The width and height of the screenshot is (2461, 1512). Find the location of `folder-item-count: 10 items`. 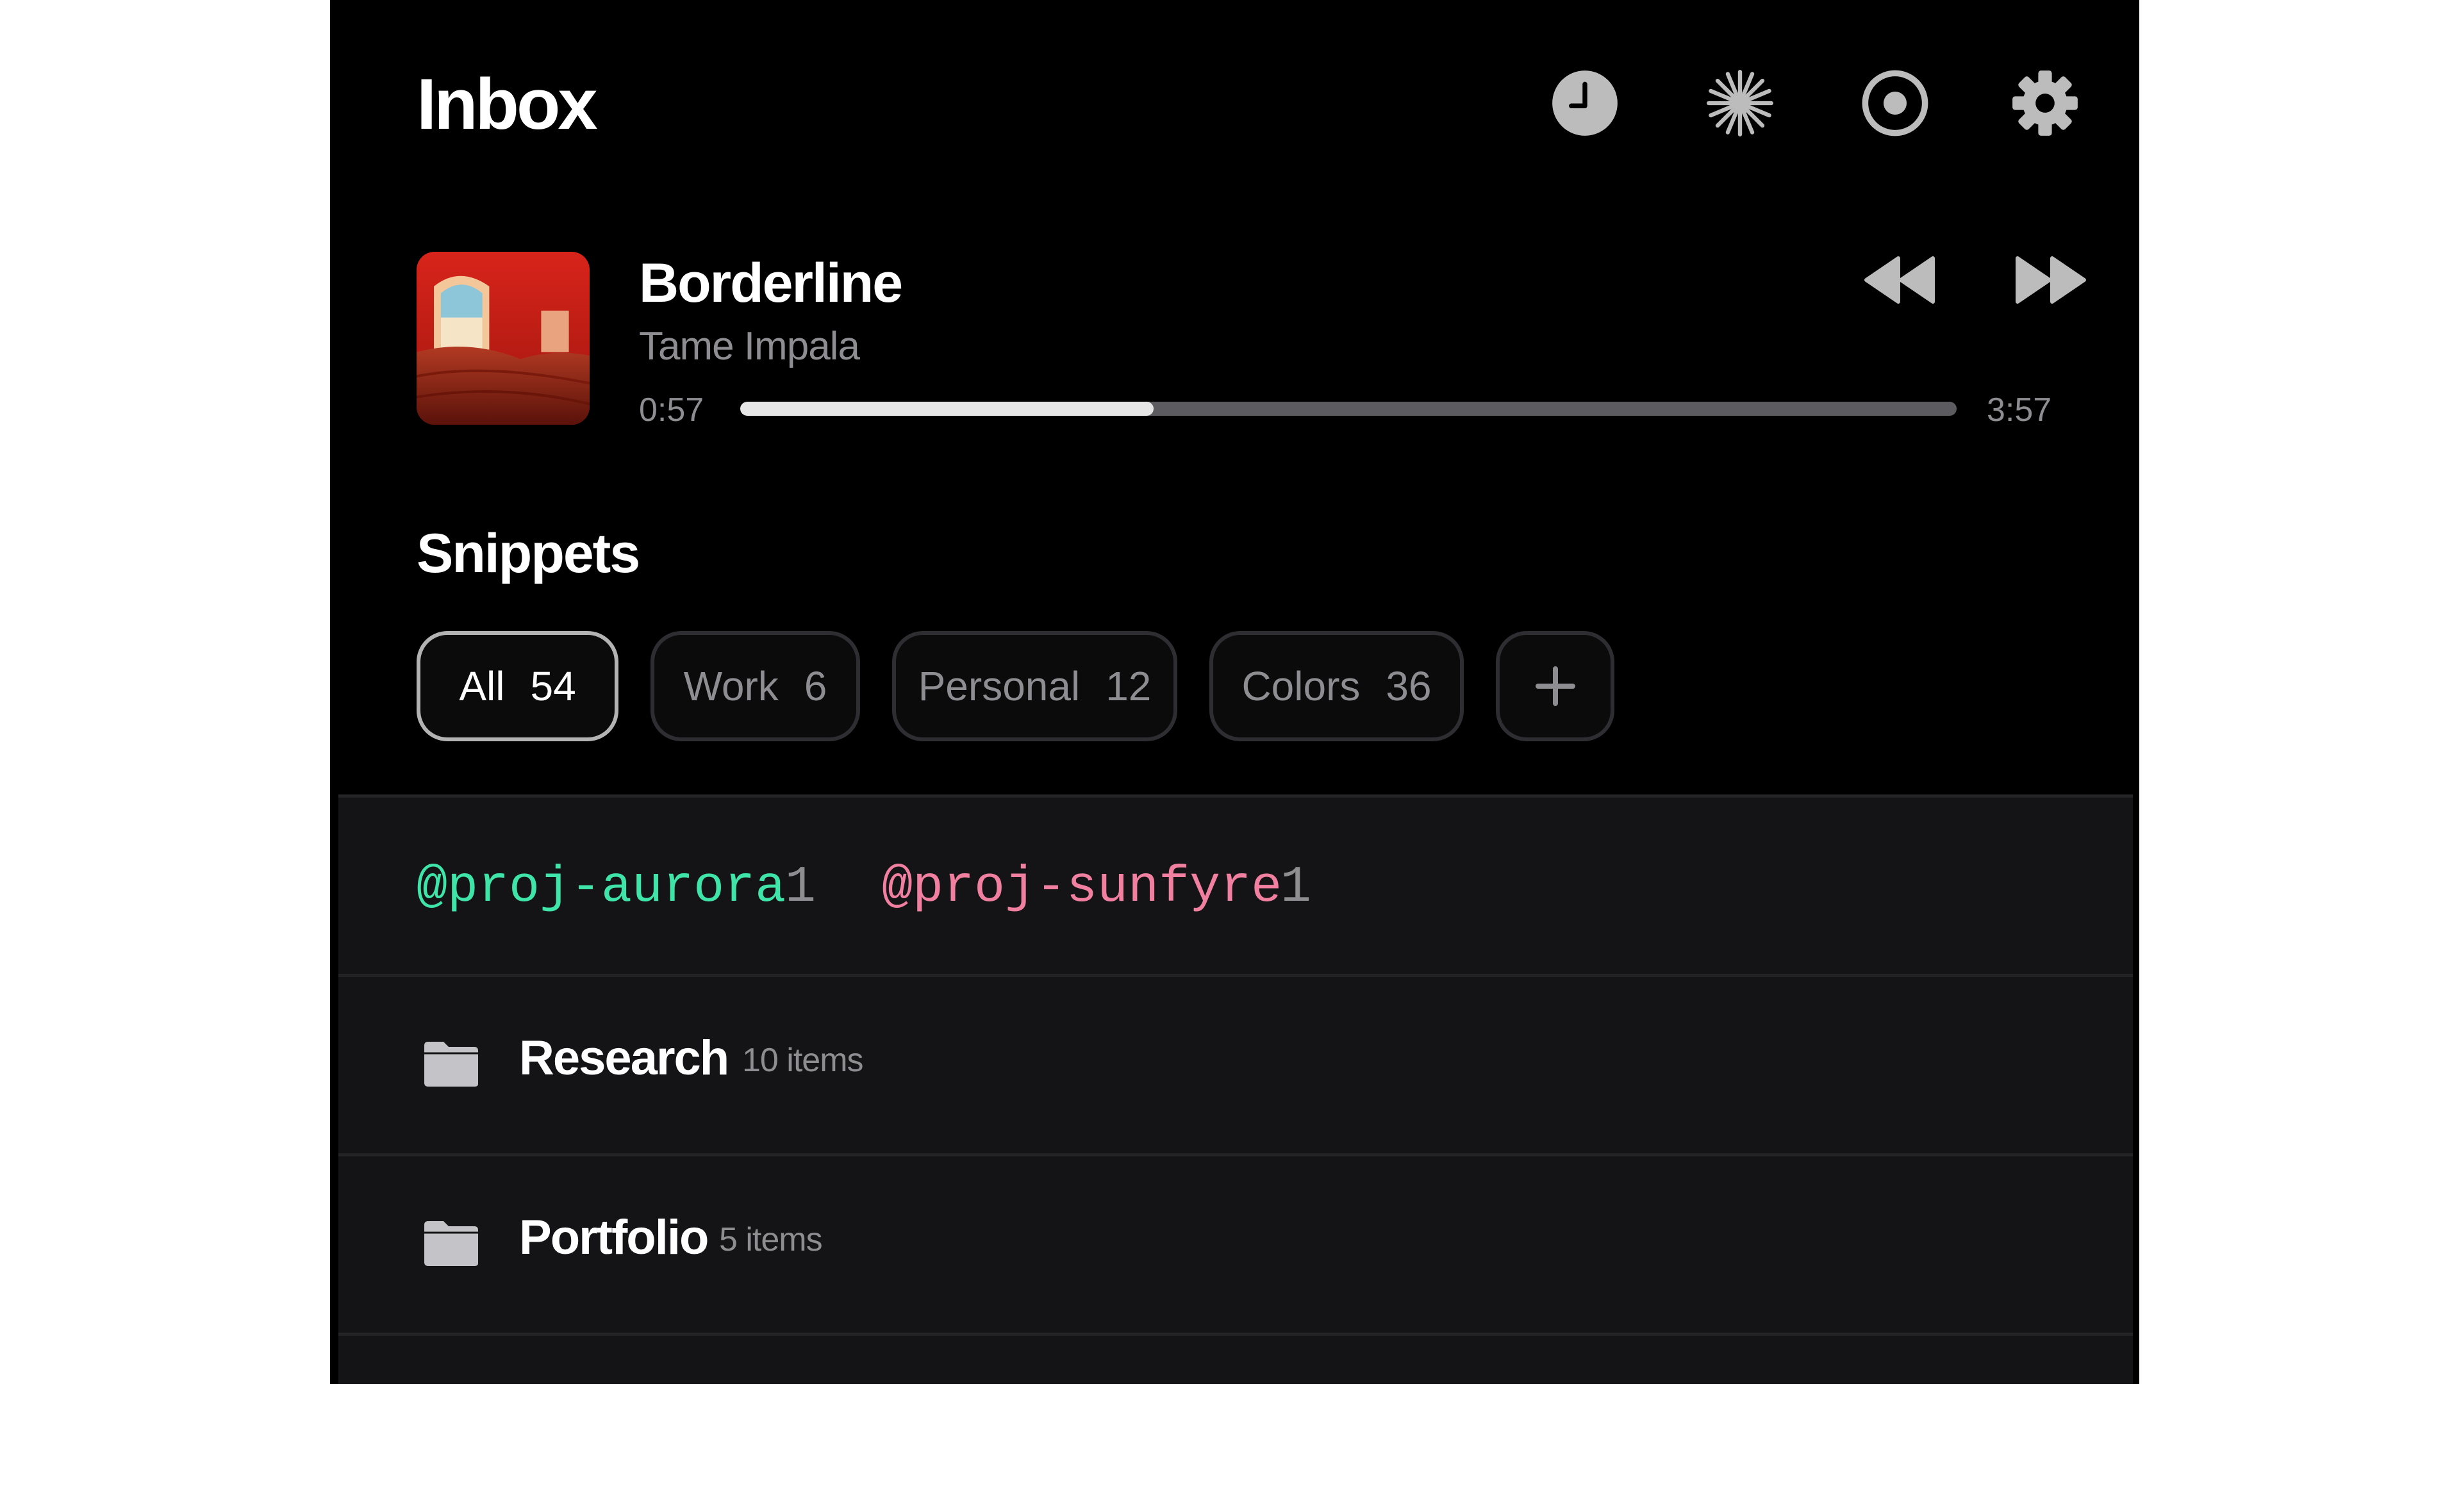

folder-item-count: 10 items is located at coordinates (803, 1060).